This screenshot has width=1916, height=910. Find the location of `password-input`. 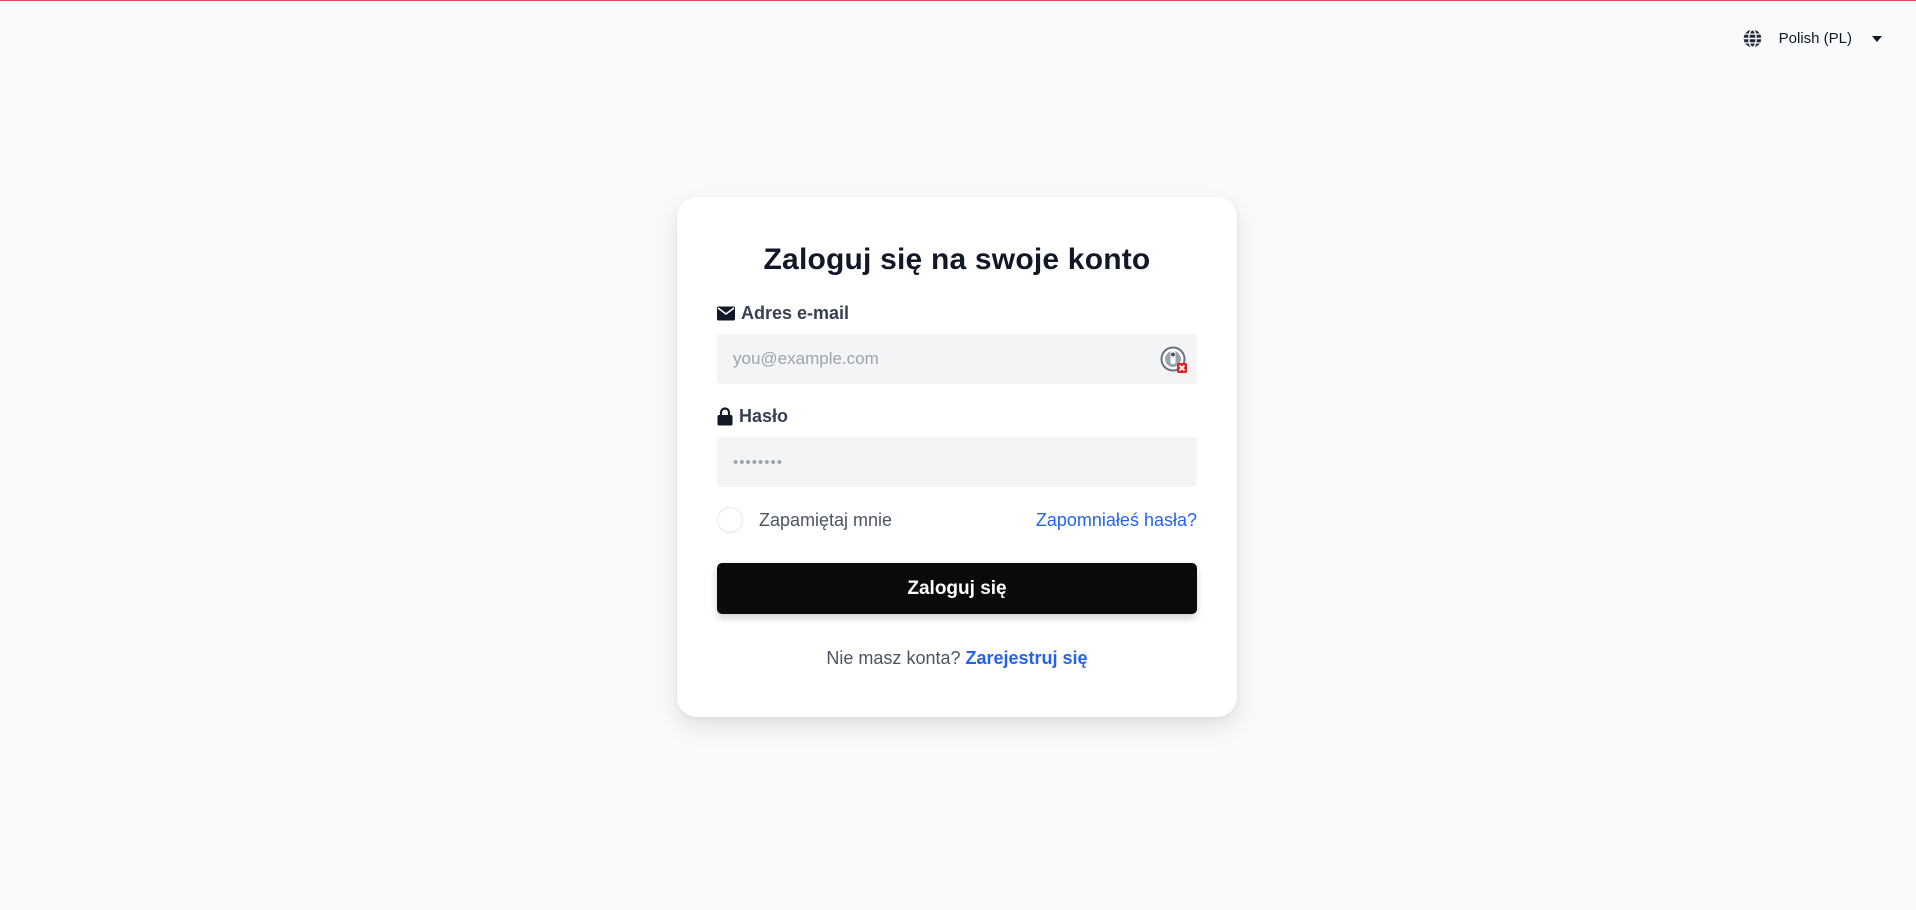

password-input is located at coordinates (957, 462).